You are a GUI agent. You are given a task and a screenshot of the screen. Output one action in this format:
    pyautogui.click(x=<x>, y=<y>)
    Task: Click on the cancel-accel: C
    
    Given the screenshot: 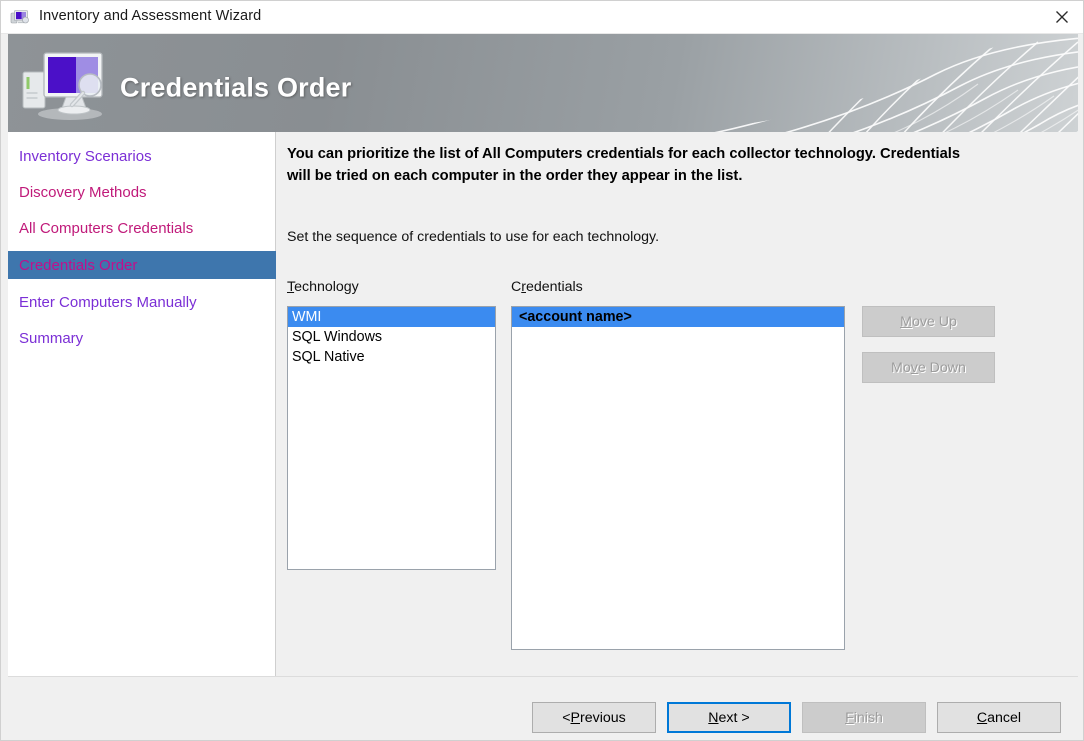 What is the action you would take?
    pyautogui.click(x=982, y=717)
    